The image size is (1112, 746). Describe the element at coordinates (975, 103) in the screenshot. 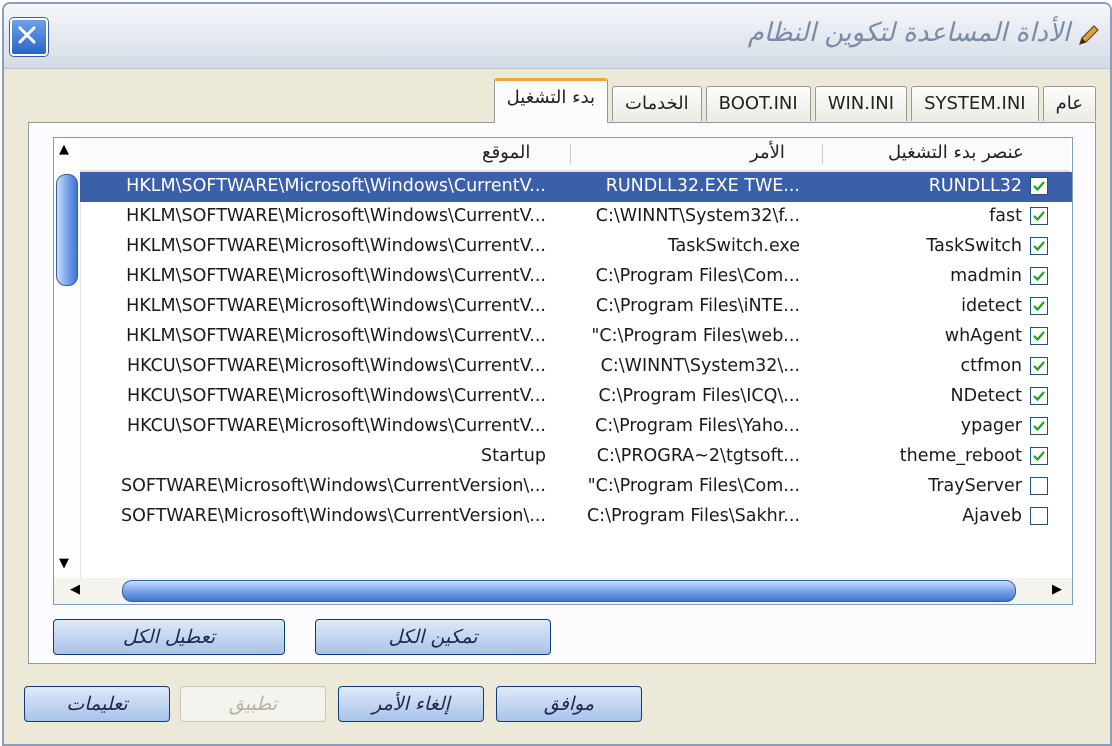

I see `tab-system-ini: SYSTEM.INI` at that location.